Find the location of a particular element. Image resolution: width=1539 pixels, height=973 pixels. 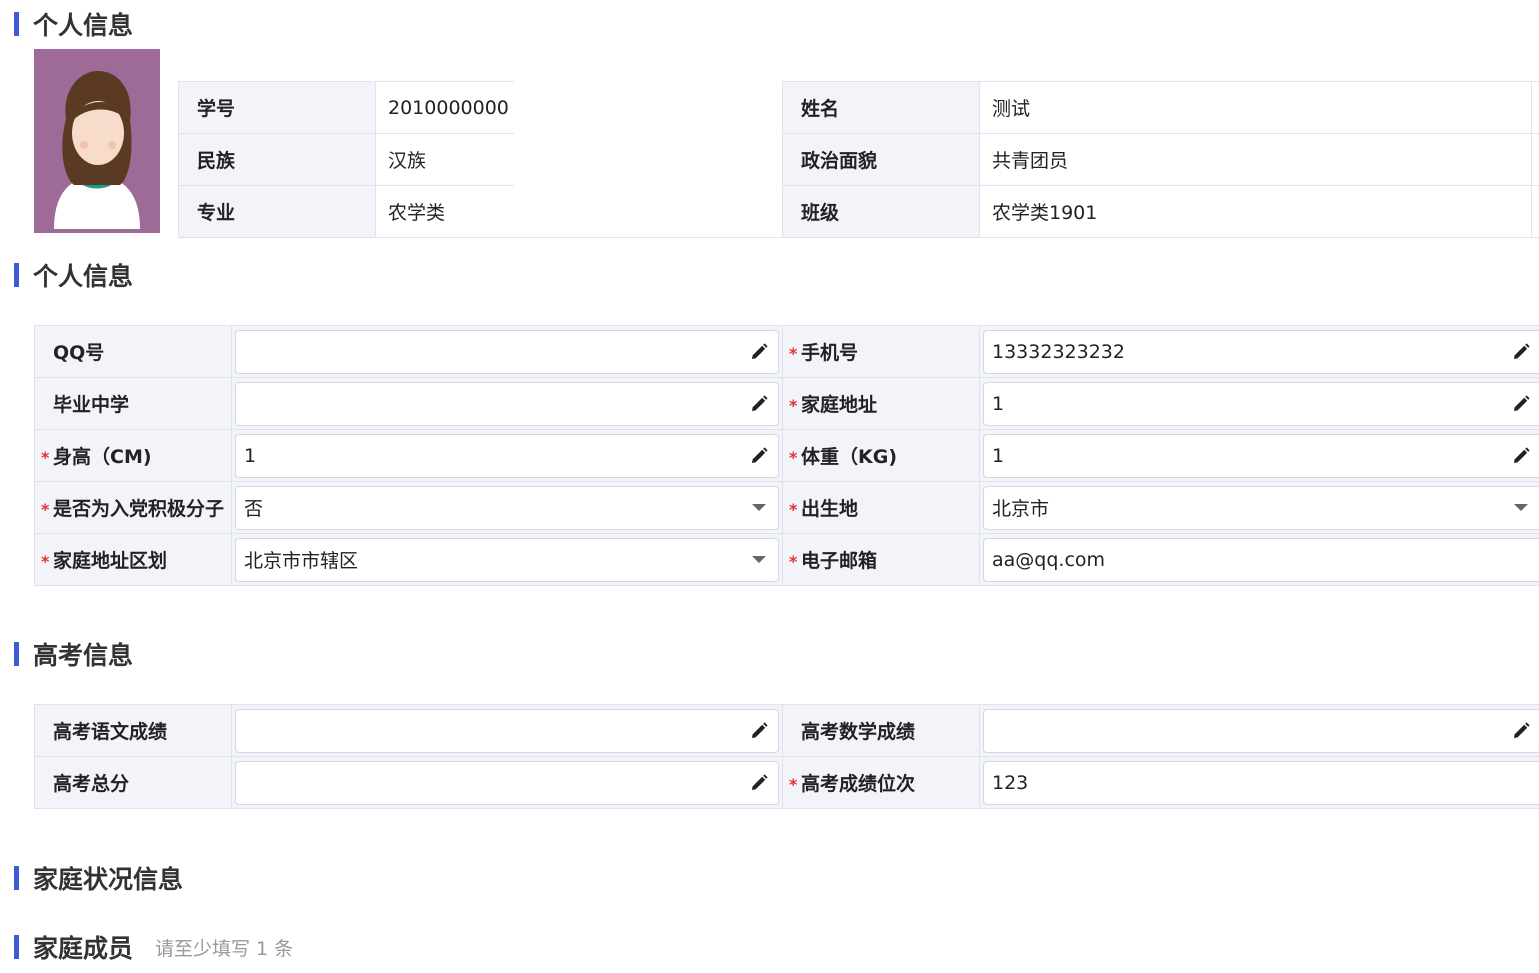

email-input: aa@qq.com is located at coordinates (1261, 559).